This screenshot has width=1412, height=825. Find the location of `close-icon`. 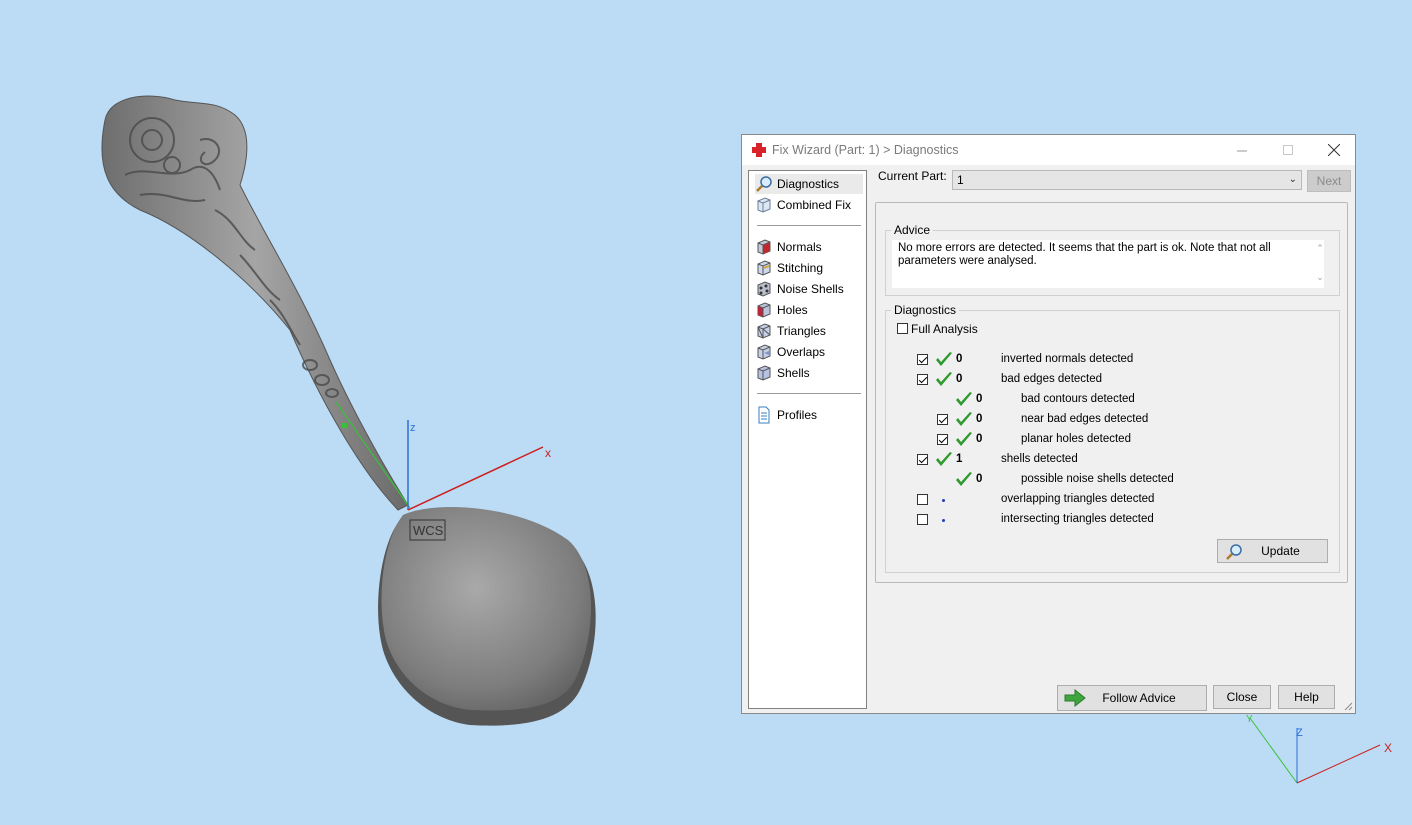

close-icon is located at coordinates (1334, 150).